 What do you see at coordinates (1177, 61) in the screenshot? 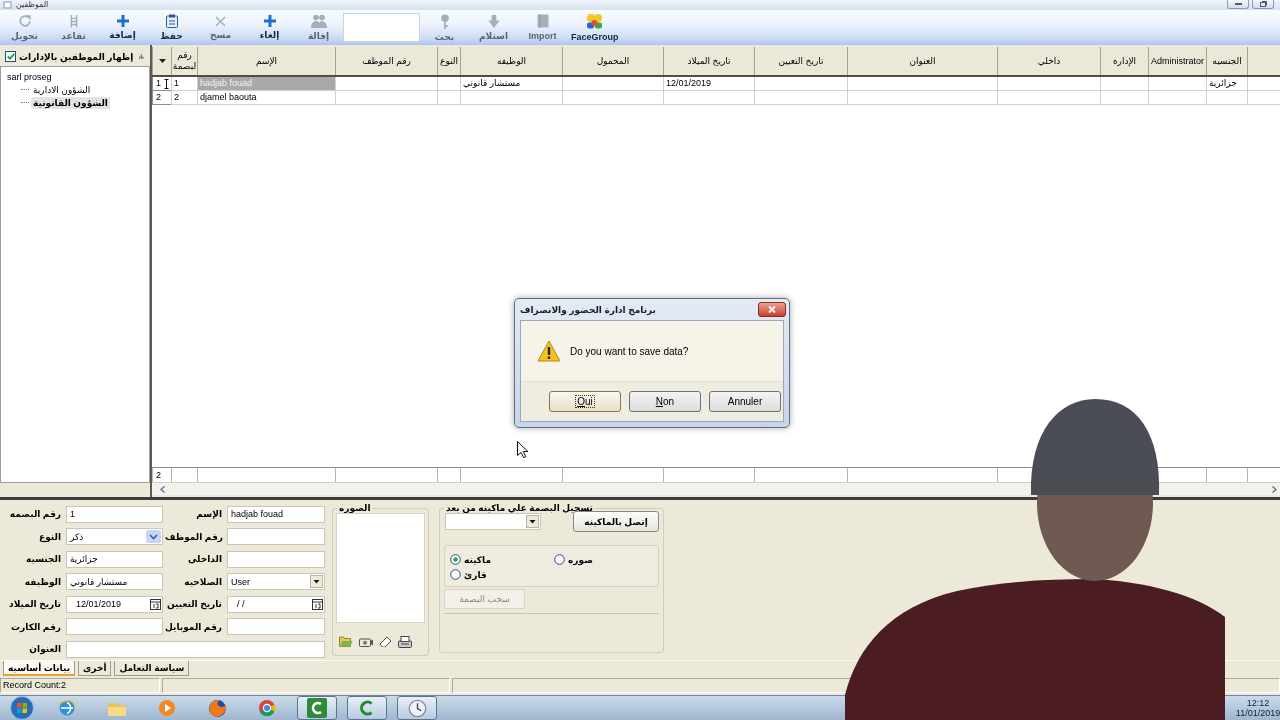
I see `column-header: Administrator` at bounding box center [1177, 61].